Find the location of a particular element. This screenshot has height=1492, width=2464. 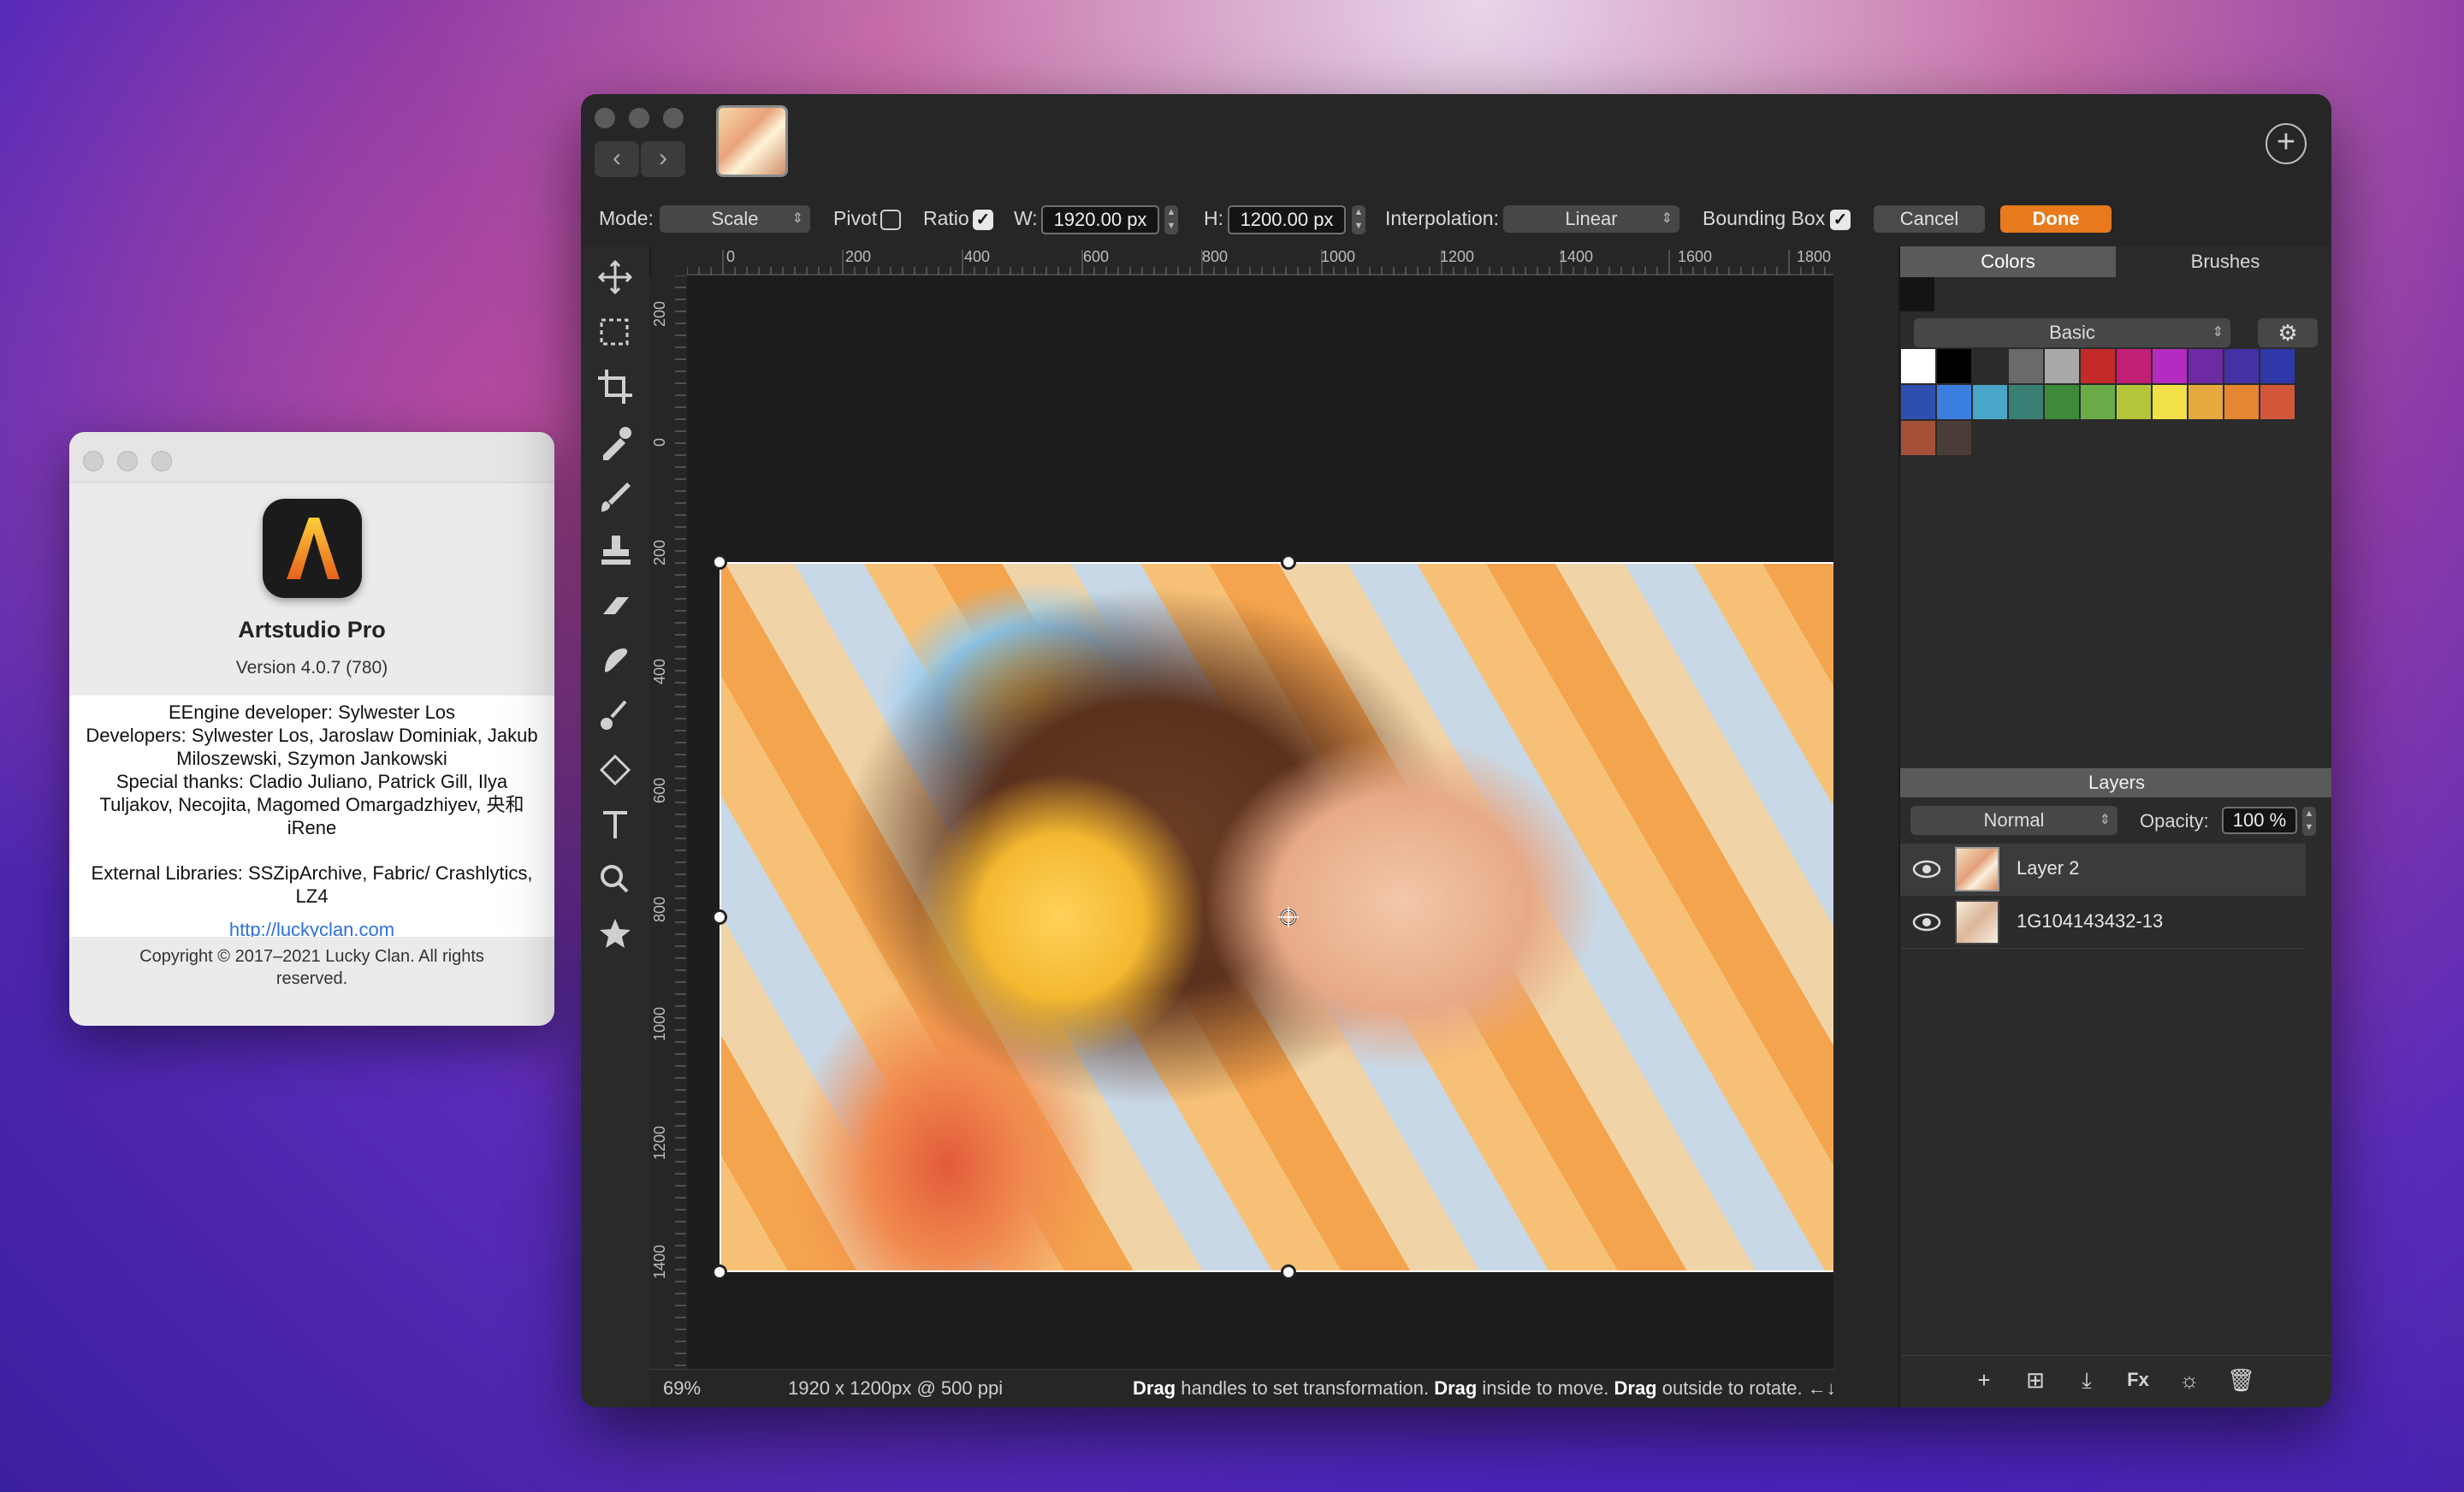

blend-mode-select: Normal ⇕ is located at coordinates (2014, 820).